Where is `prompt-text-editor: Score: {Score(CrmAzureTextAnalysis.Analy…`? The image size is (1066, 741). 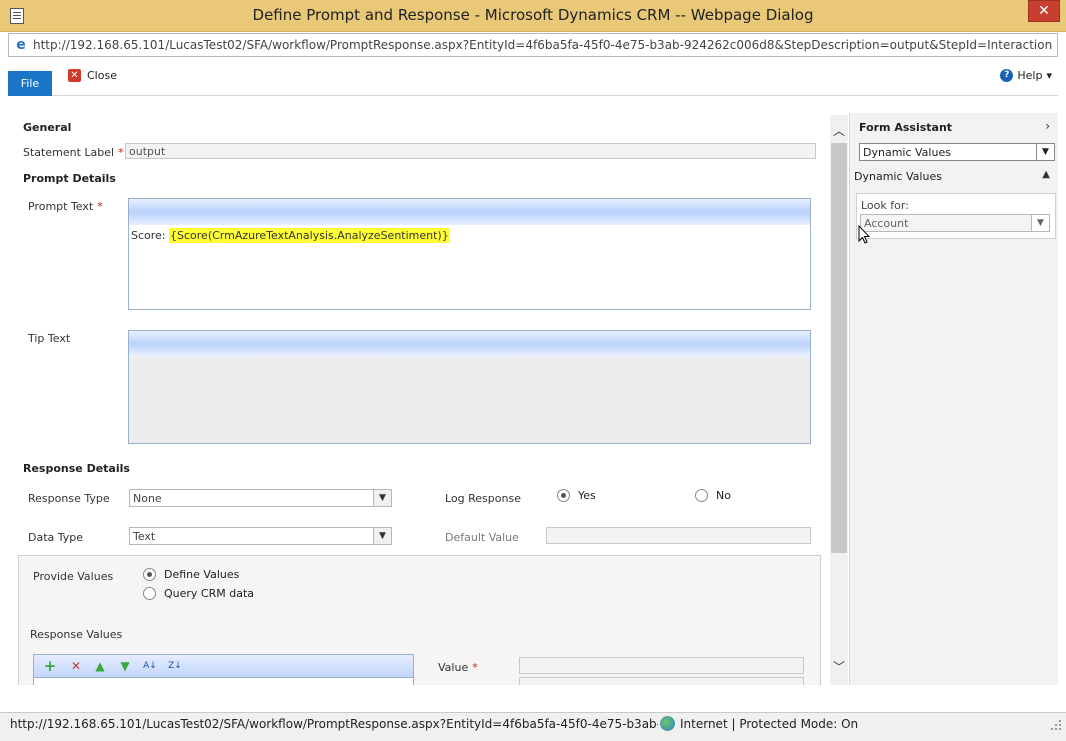 prompt-text-editor: Score: {Score(CrmAzureTextAnalysis.Analy… is located at coordinates (469, 254).